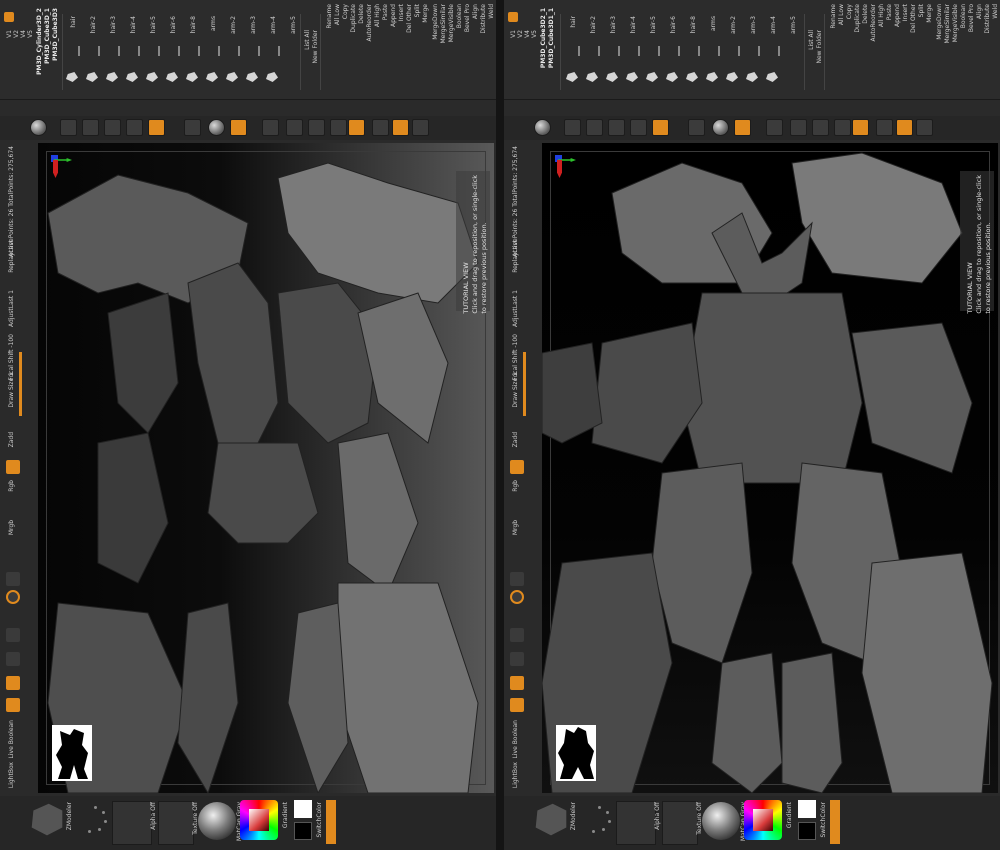 Image resolution: width=1000 pixels, height=850 pixels. Describe the element at coordinates (921, 10) in the screenshot. I see `action-split: Split` at that location.